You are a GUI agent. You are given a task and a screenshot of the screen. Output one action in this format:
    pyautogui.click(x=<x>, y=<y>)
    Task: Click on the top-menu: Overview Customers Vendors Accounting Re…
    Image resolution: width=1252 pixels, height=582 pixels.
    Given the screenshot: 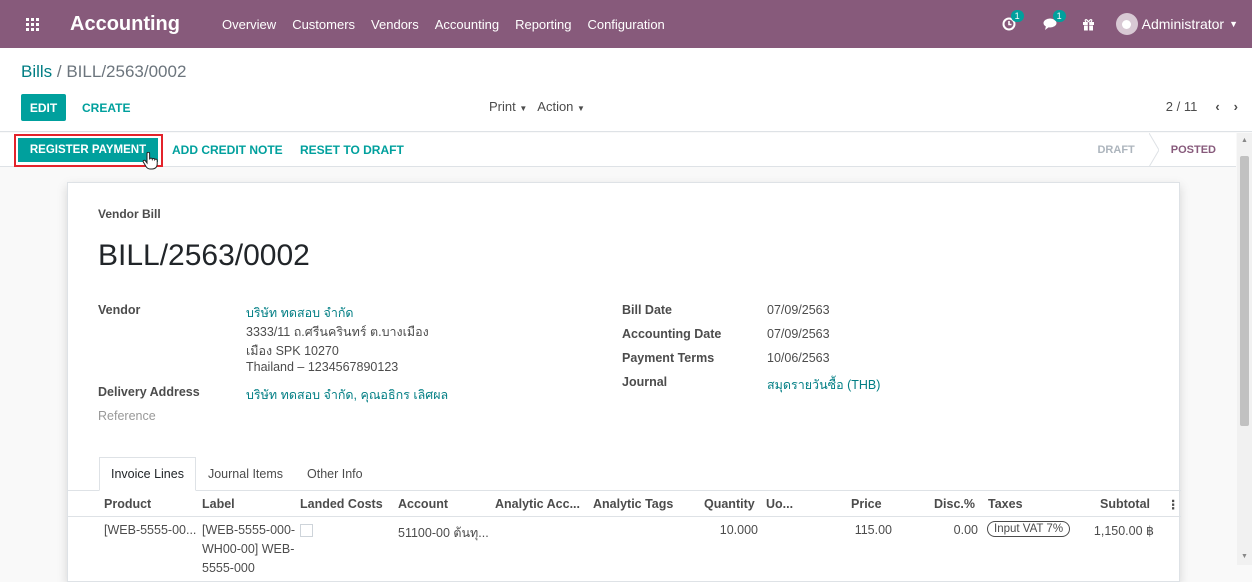 What is the action you would take?
    pyautogui.click(x=443, y=24)
    